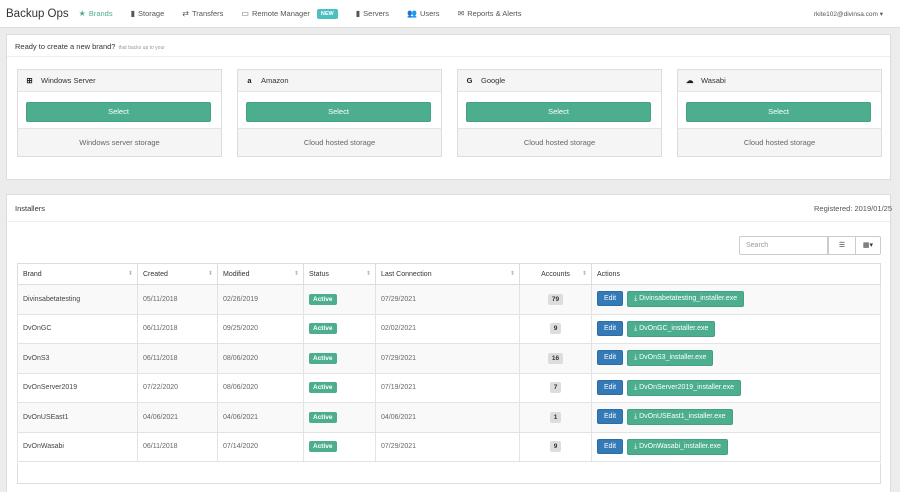 Image resolution: width=900 pixels, height=492 pixels. I want to click on nav-remote-manager: ▭ Remote Manager NEW, so click(289, 13).